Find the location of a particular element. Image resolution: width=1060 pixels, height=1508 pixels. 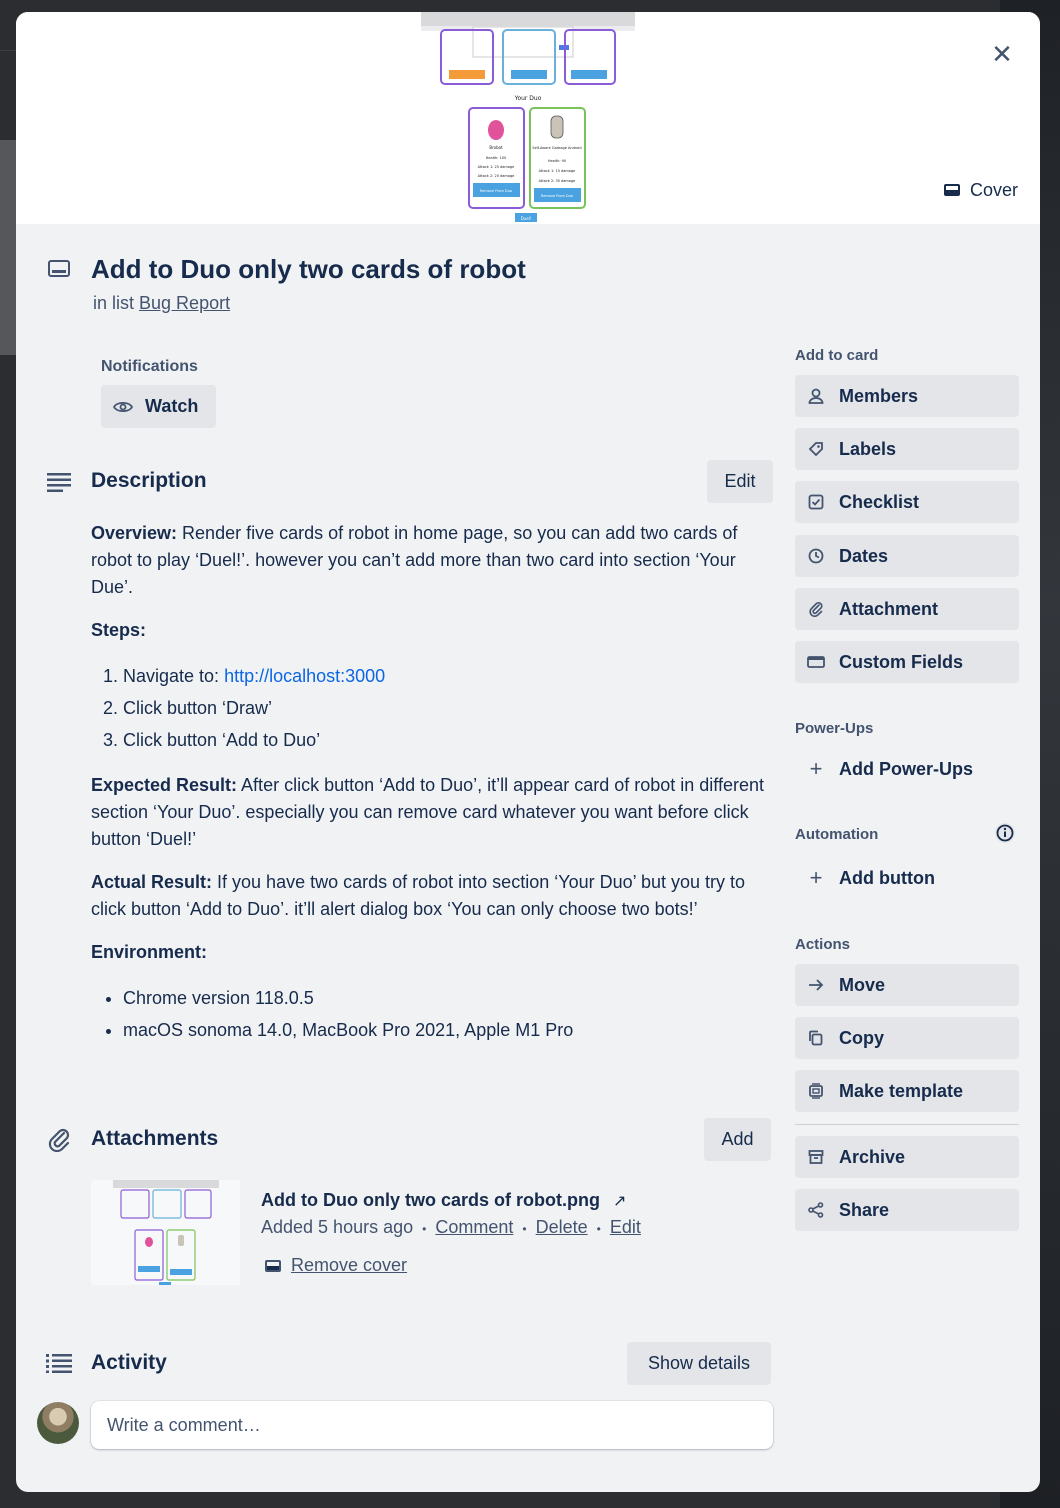

attachment-button: Attachment is located at coordinates (907, 609).